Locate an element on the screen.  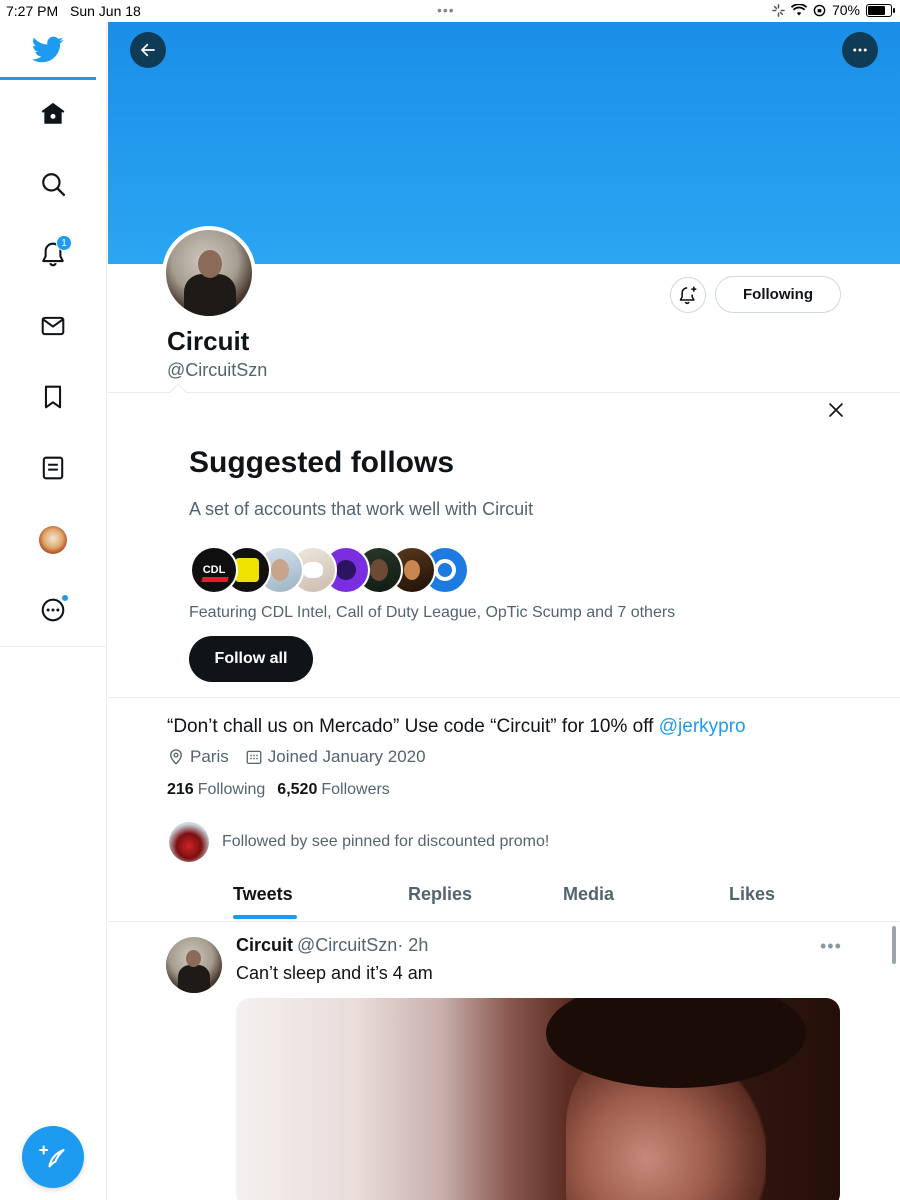
bookmark-icon is located at coordinates (53, 397).